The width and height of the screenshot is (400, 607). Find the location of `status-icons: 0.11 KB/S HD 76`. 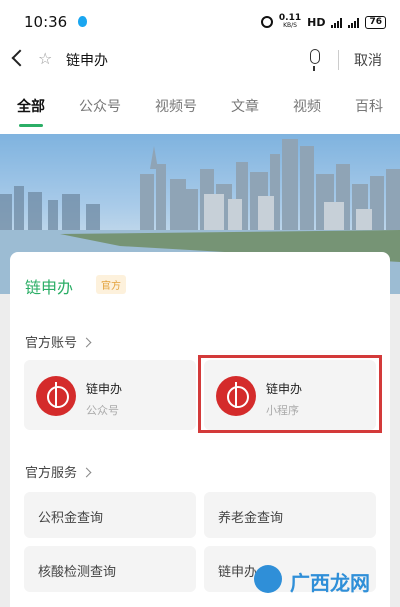

status-icons: 0.11 KB/S HD 76 is located at coordinates (323, 21).